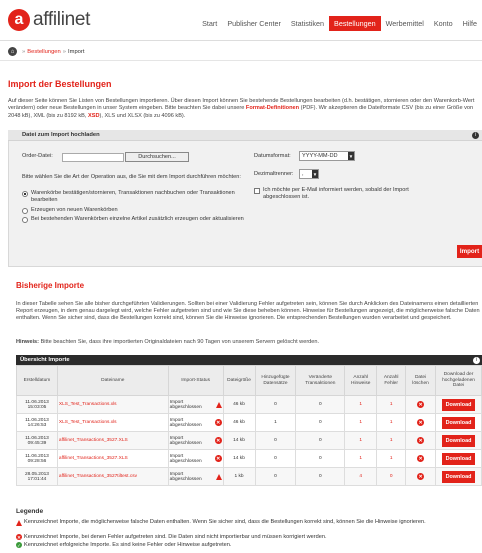 Image resolution: width=482 pixels, height=553 pixels. I want to click on nav-publisher-center: Publisher Center, so click(254, 23).